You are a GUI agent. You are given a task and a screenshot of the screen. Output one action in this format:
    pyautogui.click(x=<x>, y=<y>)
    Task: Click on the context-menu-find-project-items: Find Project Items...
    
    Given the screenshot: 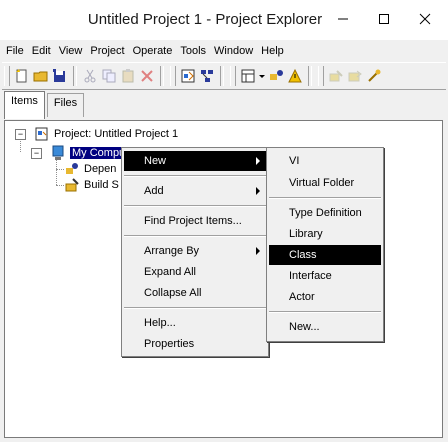 What is the action you would take?
    pyautogui.click(x=195, y=221)
    